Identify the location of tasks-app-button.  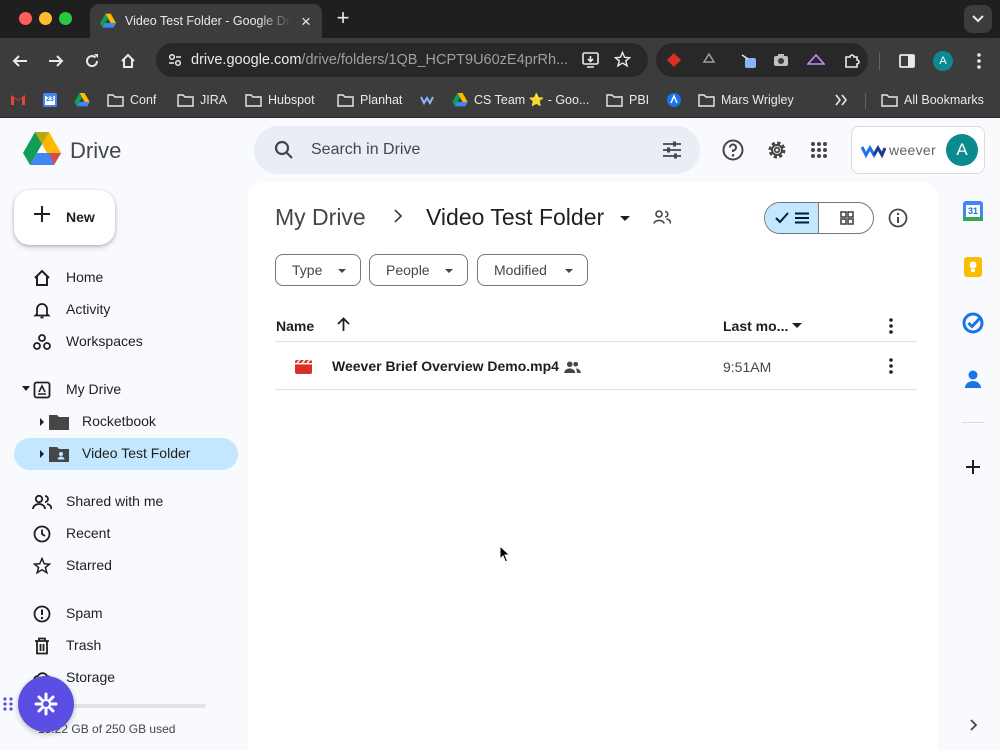
(973, 323).